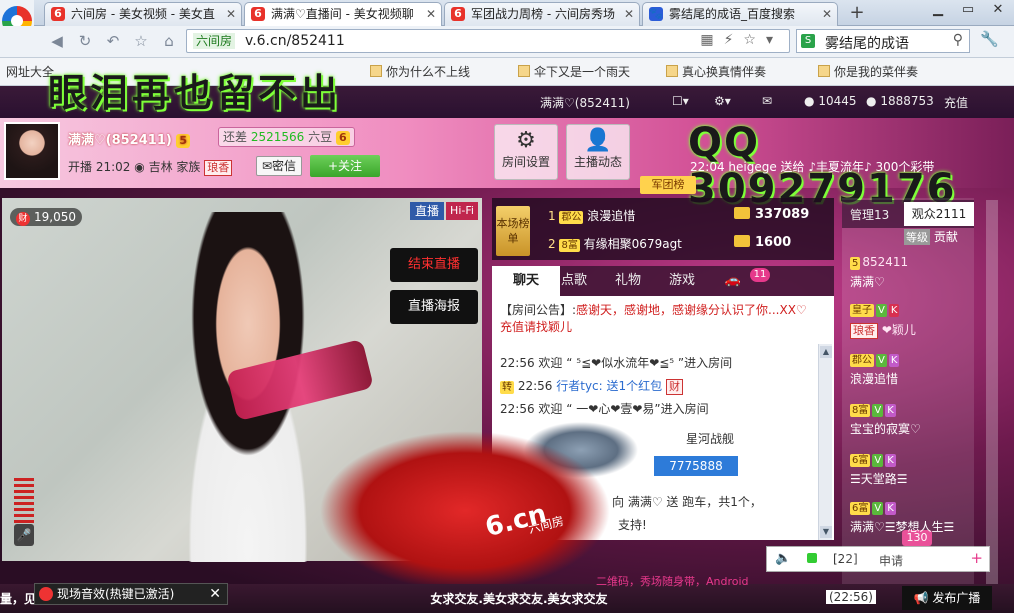 The image size is (1014, 613). Describe the element at coordinates (668, 185) in the screenshot. I see `army-rank-tag: 军团榜` at that location.